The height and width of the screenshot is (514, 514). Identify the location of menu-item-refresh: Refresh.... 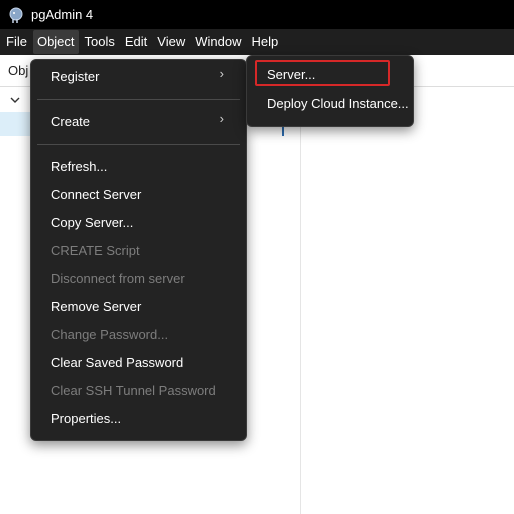
(79, 167).